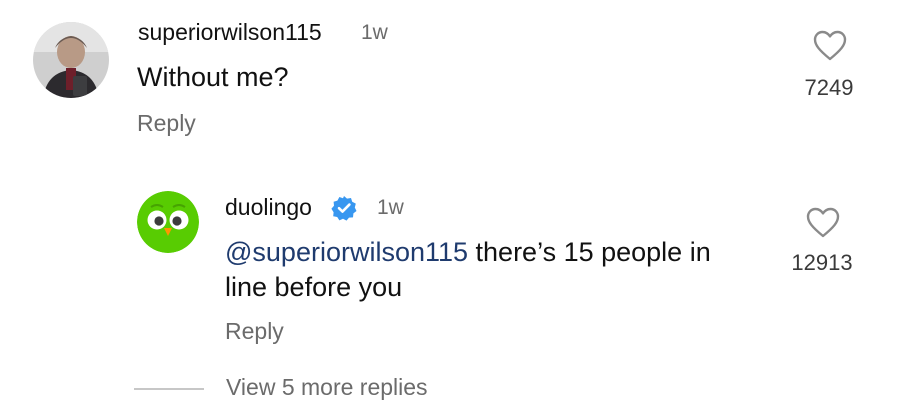  Describe the element at coordinates (390, 207) in the screenshot. I see `reply-timestamp: 1w` at that location.